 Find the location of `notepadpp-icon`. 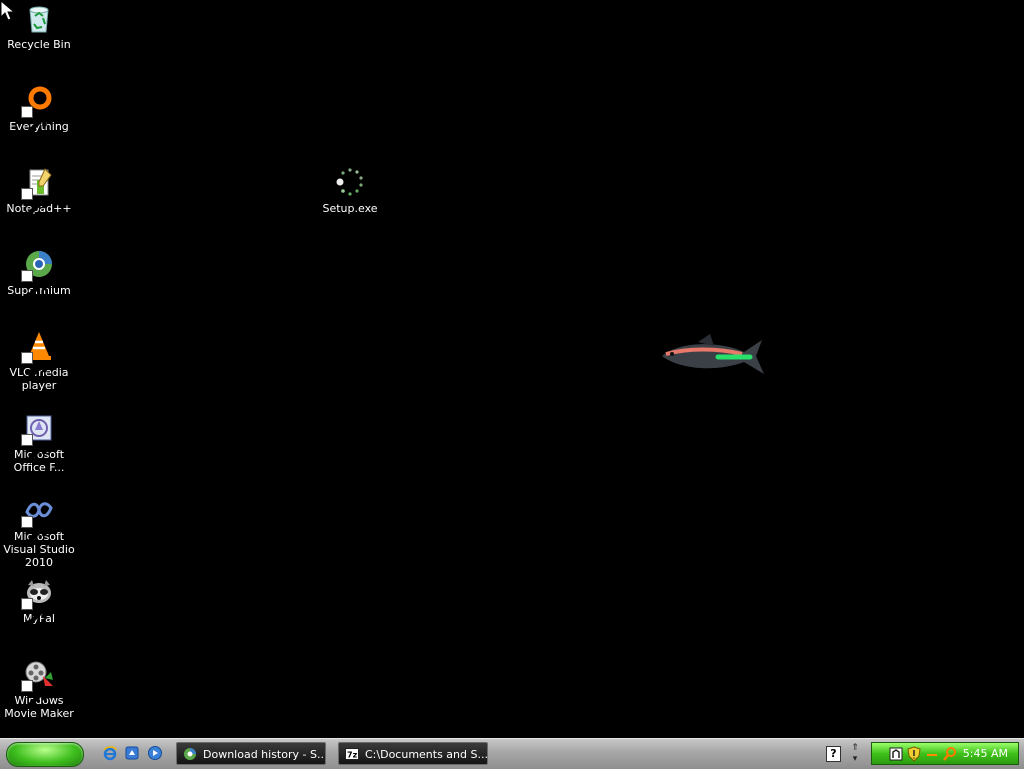

notepadpp-icon is located at coordinates (38, 191).